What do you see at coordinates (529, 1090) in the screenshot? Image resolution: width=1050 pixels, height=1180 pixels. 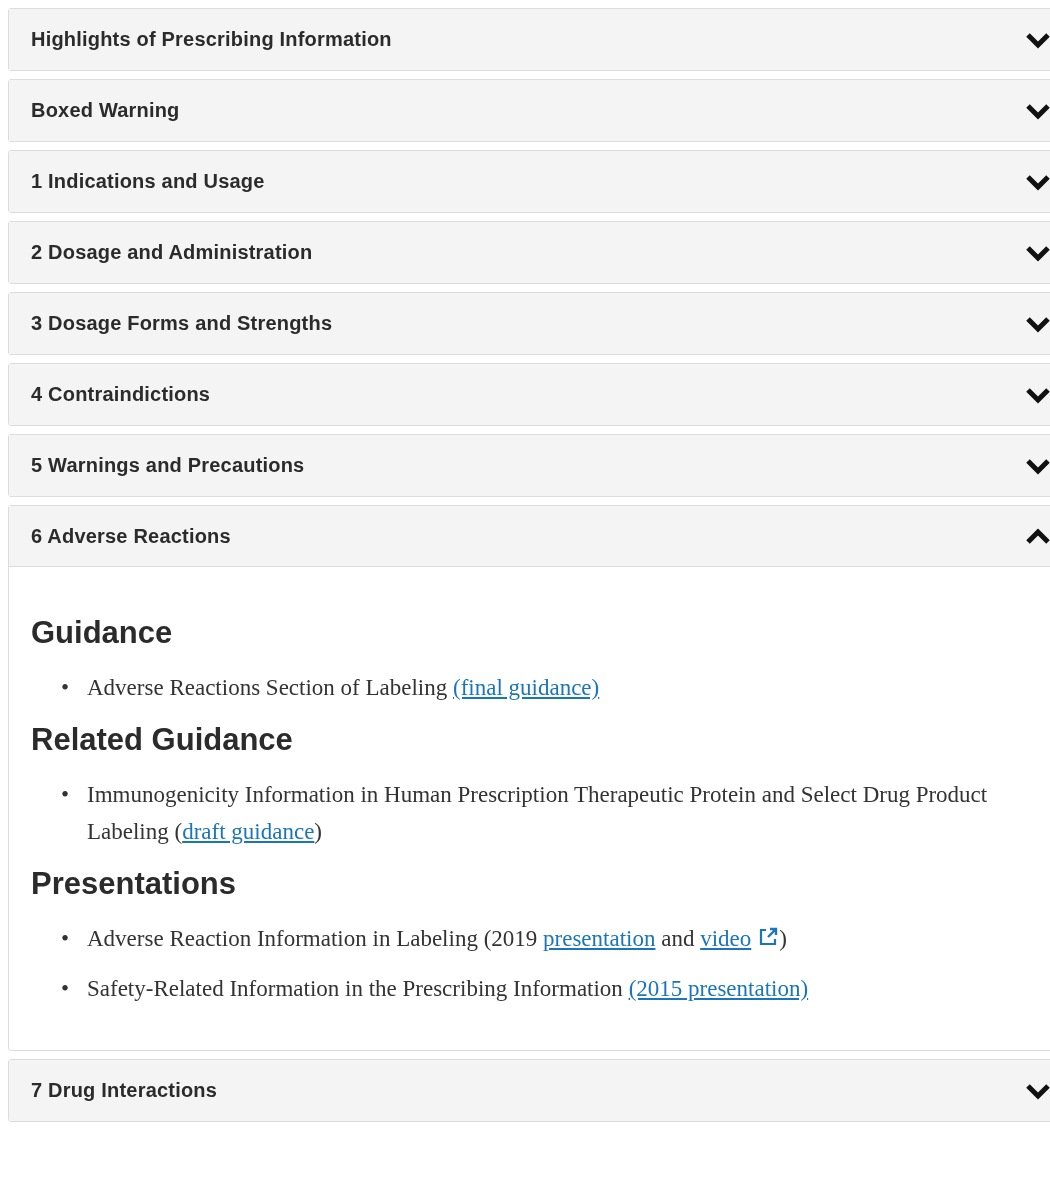 I see `accordion-header: 7 Drug Interactions` at bounding box center [529, 1090].